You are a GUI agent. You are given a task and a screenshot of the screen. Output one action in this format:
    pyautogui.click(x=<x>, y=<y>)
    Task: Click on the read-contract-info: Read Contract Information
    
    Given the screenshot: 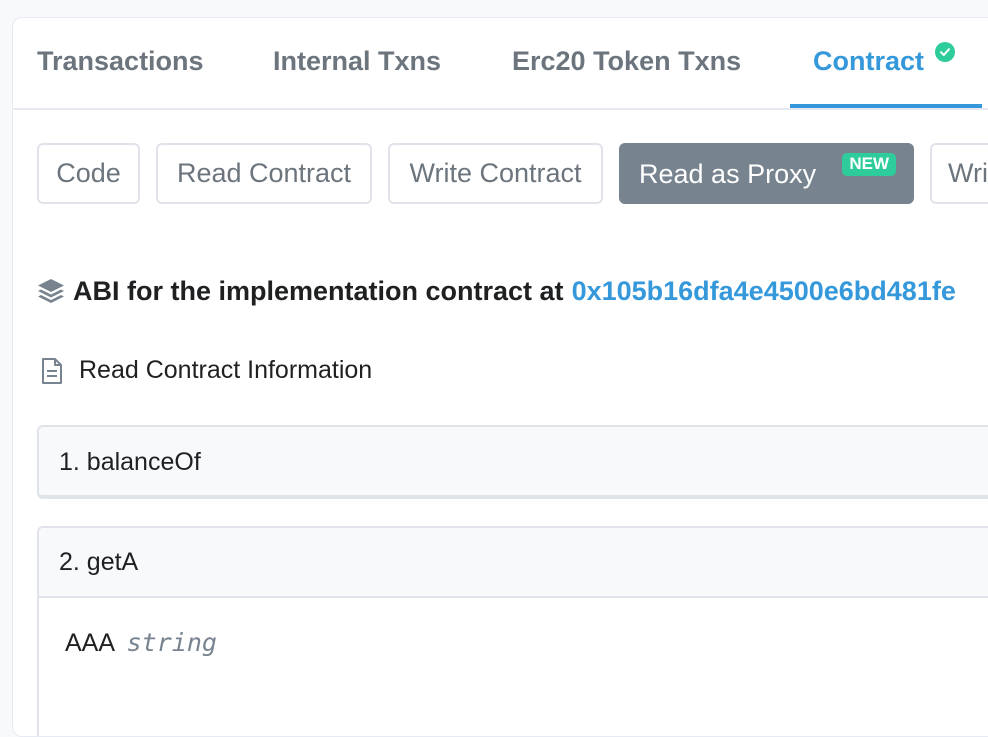 What is the action you would take?
    pyautogui.click(x=205, y=370)
    